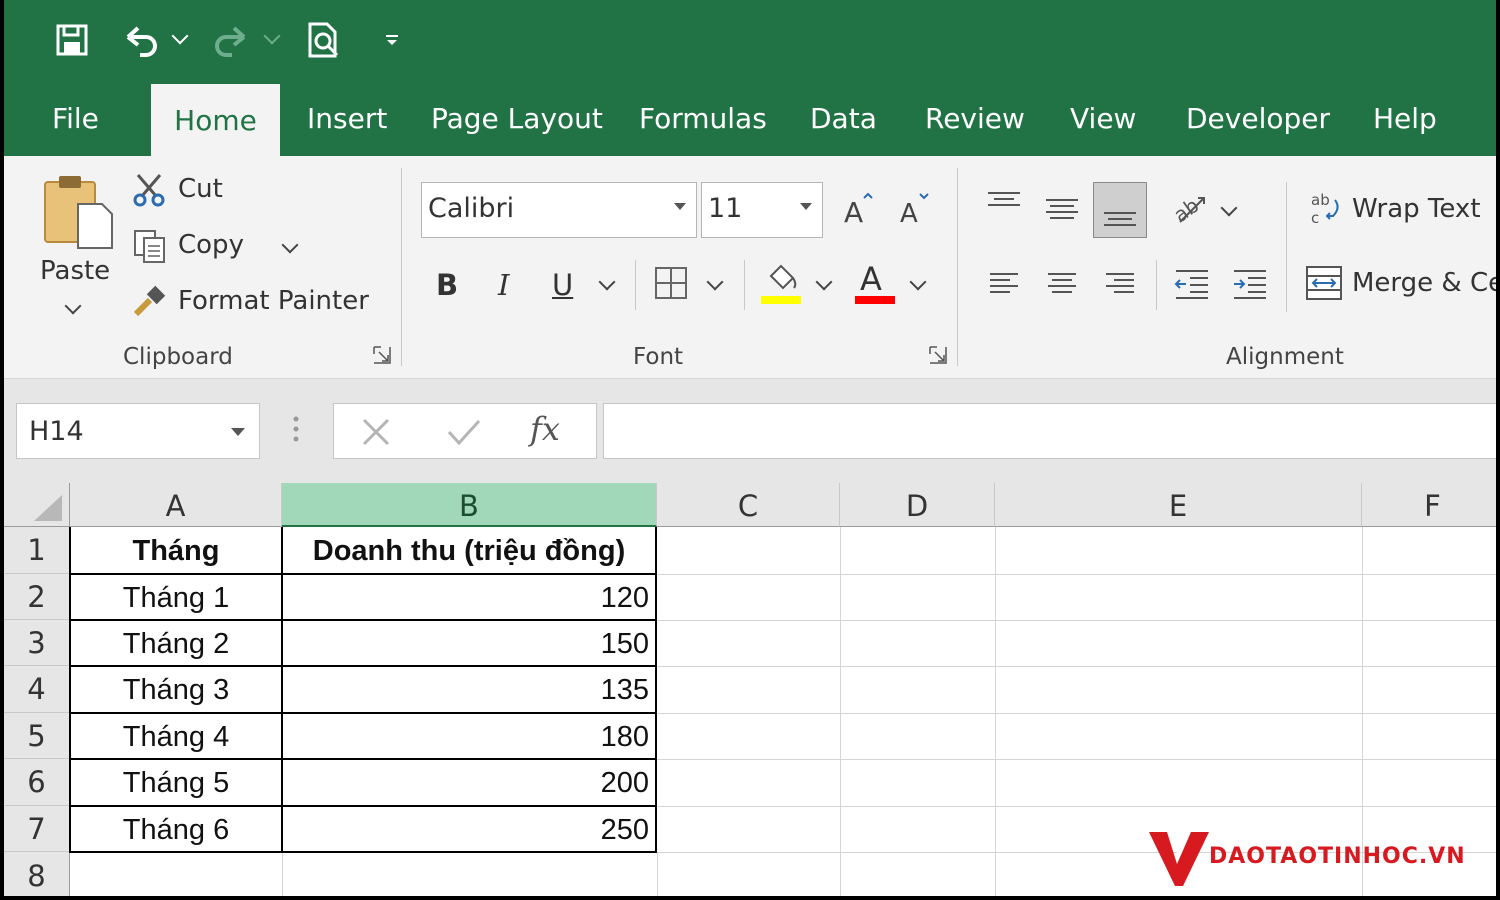  Describe the element at coordinates (1062, 210) in the screenshot. I see `middle-align-icon` at that location.